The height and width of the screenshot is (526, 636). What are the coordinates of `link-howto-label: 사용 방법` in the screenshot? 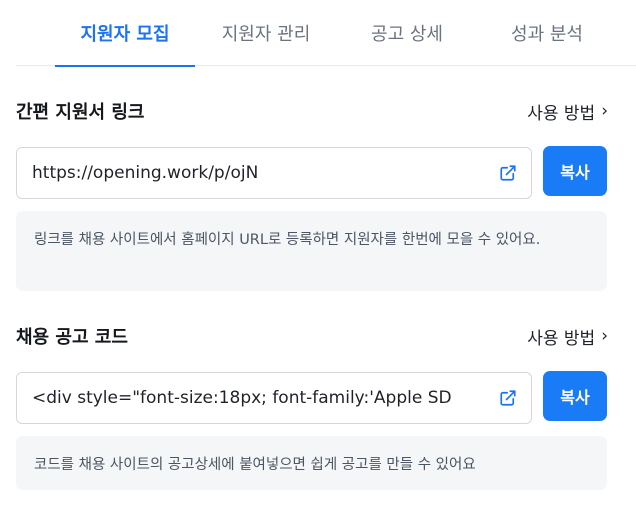 It's located at (561, 113).